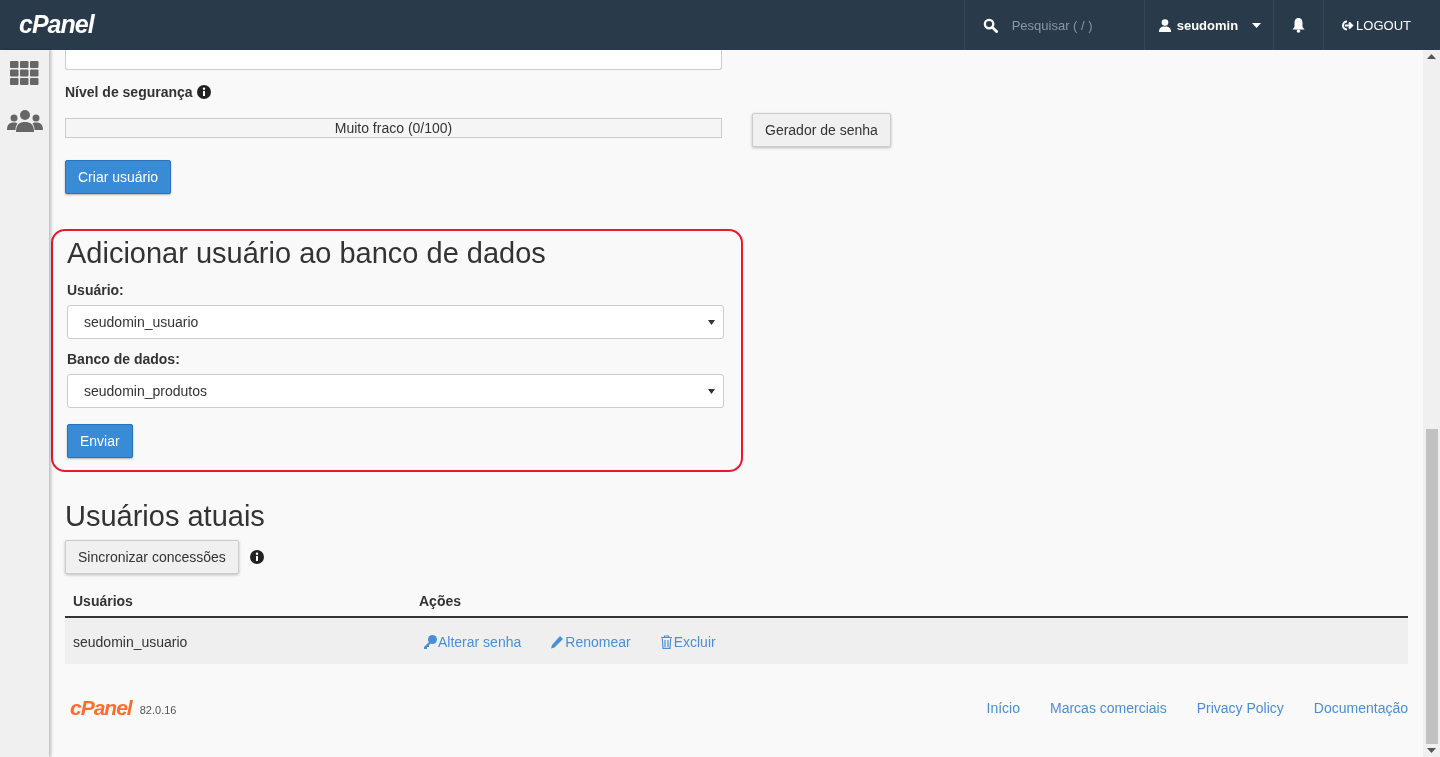 This screenshot has width=1440, height=757. I want to click on user-icon, so click(1164, 25).